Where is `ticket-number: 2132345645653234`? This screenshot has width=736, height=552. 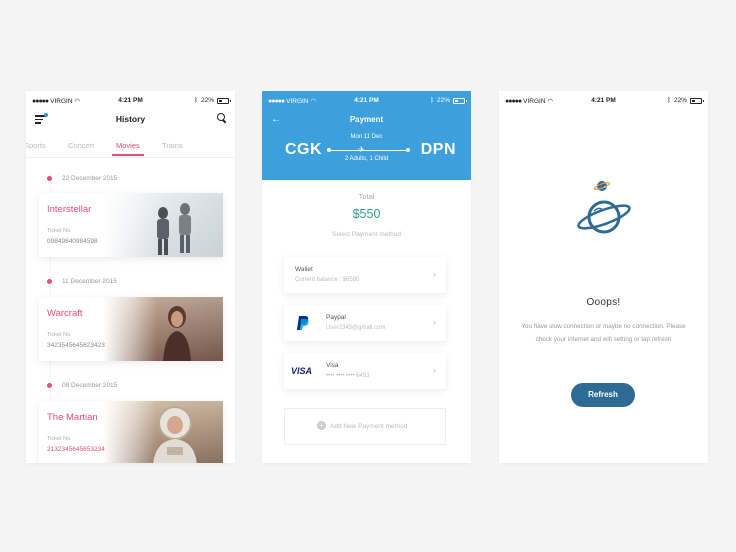 ticket-number: 2132345645653234 is located at coordinates (76, 449).